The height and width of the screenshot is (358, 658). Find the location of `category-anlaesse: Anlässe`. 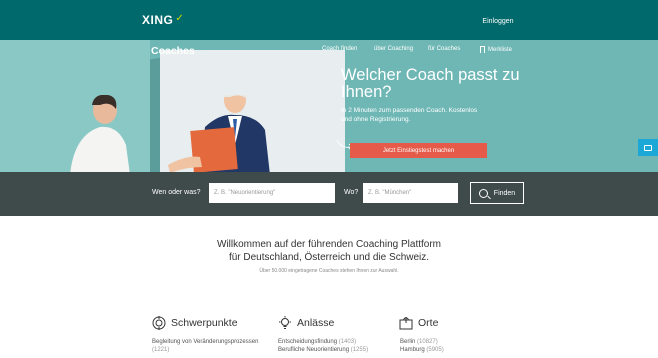

category-anlaesse: Anlässe is located at coordinates (306, 323).